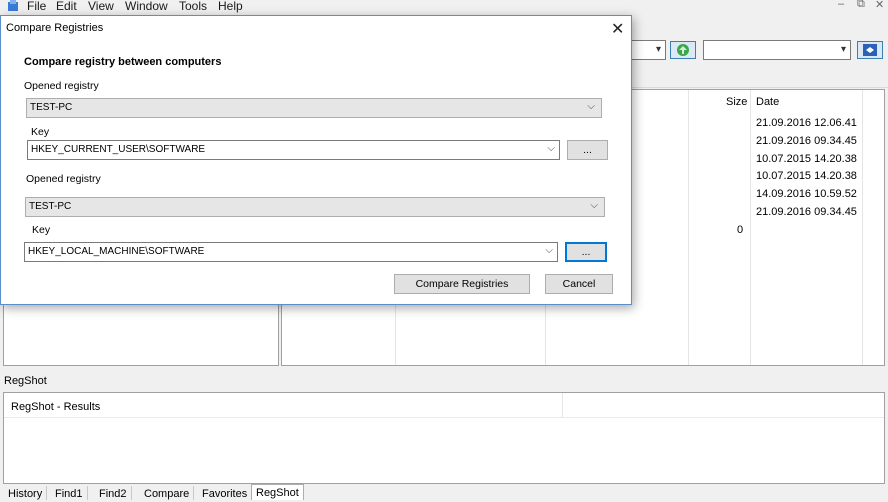 The image size is (888, 502). What do you see at coordinates (118, 149) in the screenshot?
I see `first-key-value: HKEY_CURRENT_USER\SOFTWARE` at bounding box center [118, 149].